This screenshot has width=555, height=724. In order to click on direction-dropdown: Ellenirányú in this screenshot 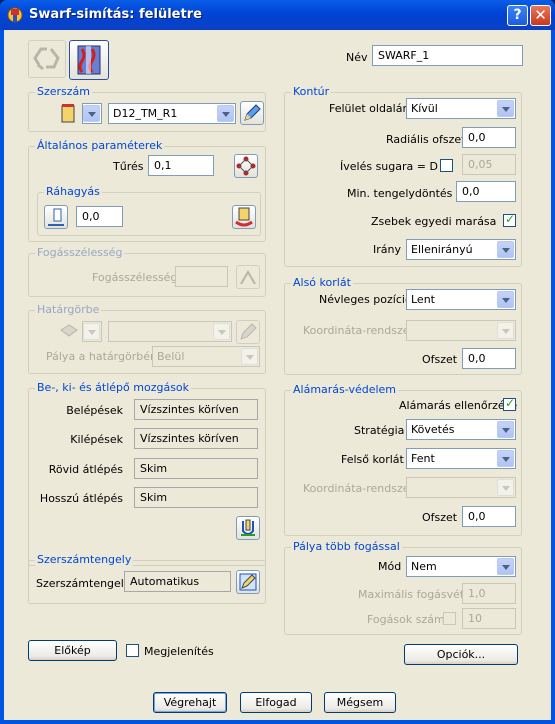, I will do `click(461, 249)`.